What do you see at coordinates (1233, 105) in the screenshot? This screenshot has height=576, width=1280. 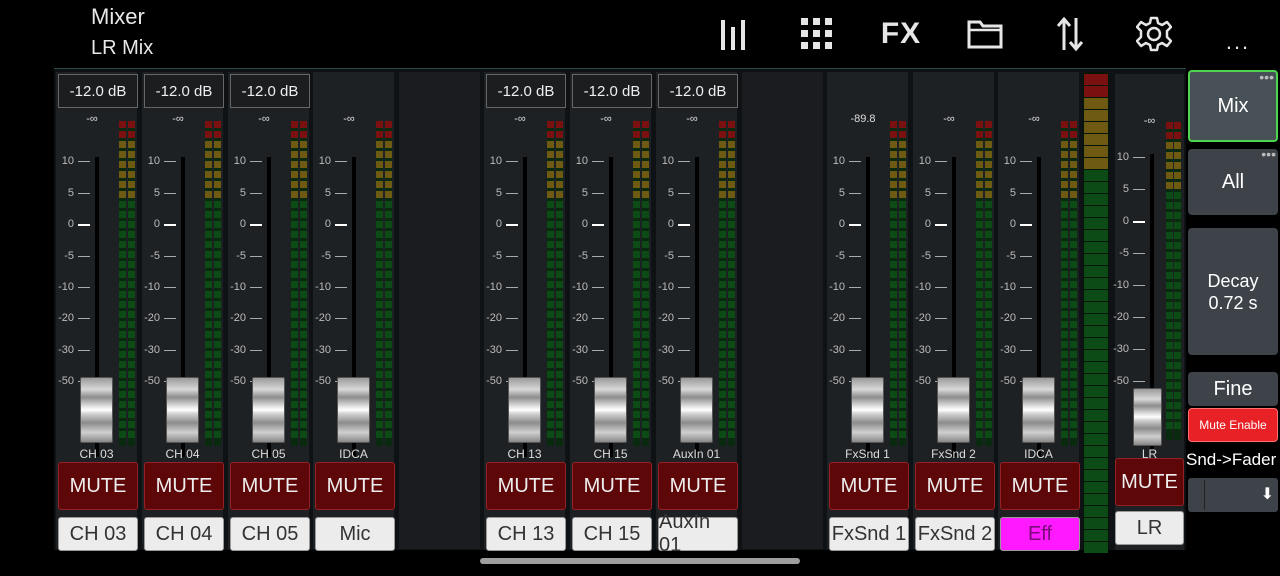 I see `mix-button: Mix •••` at bounding box center [1233, 105].